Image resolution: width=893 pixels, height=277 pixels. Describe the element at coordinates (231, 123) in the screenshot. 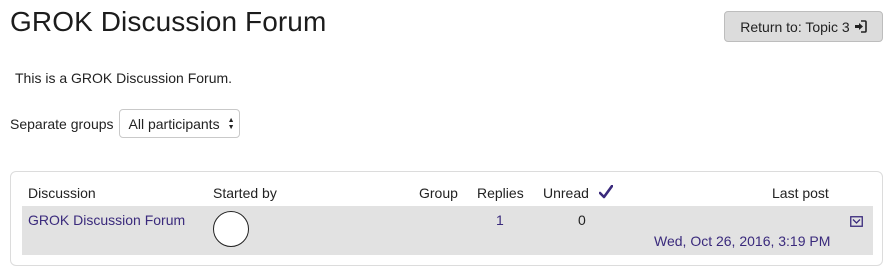

I see `sort-arrows-icon: ▲ ▼` at that location.